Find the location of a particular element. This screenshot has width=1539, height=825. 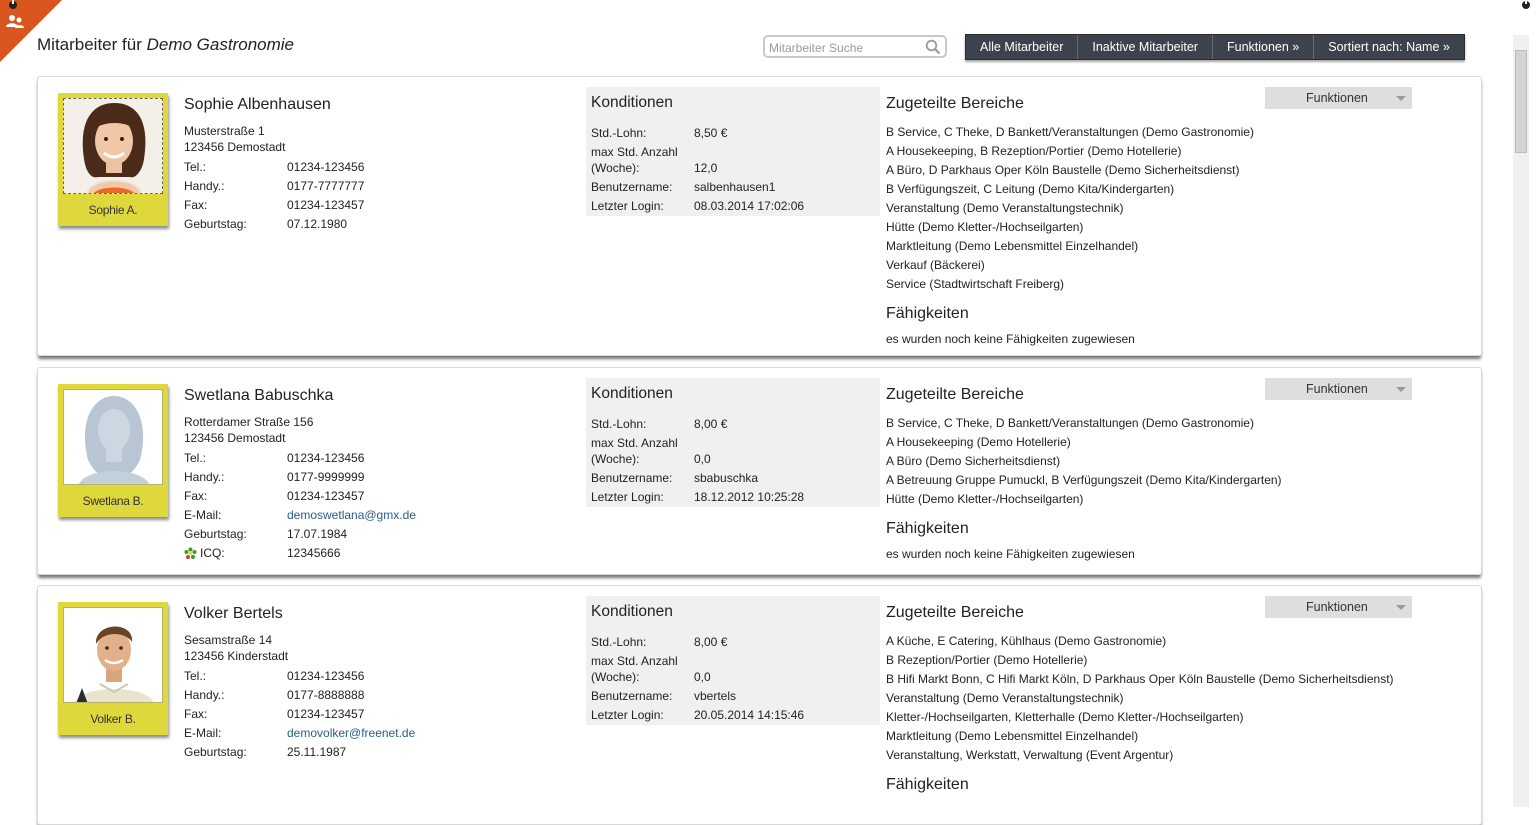

avatar-placeholder-female-icon is located at coordinates (113, 437).